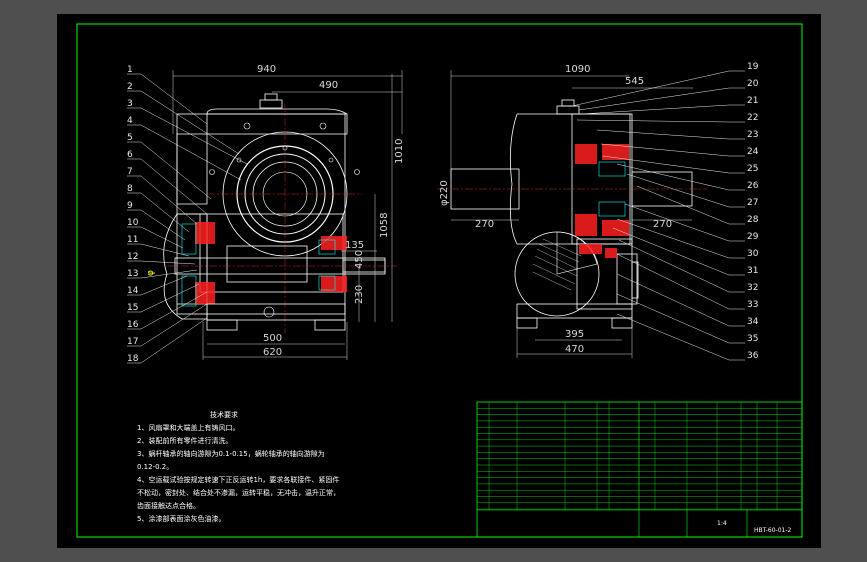 The height and width of the screenshot is (562, 867). What do you see at coordinates (132, 240) in the screenshot?
I see `balloon-label: 11` at bounding box center [132, 240].